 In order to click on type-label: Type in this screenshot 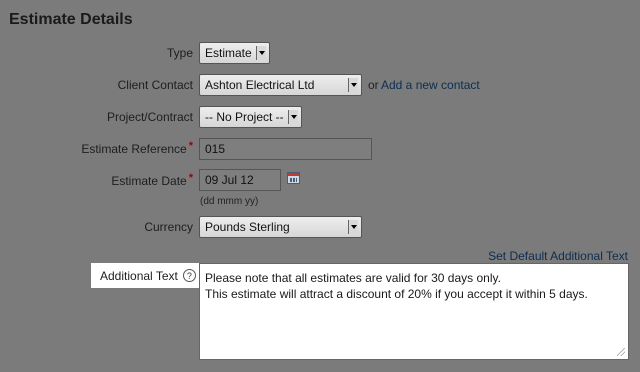, I will do `click(179, 53)`.